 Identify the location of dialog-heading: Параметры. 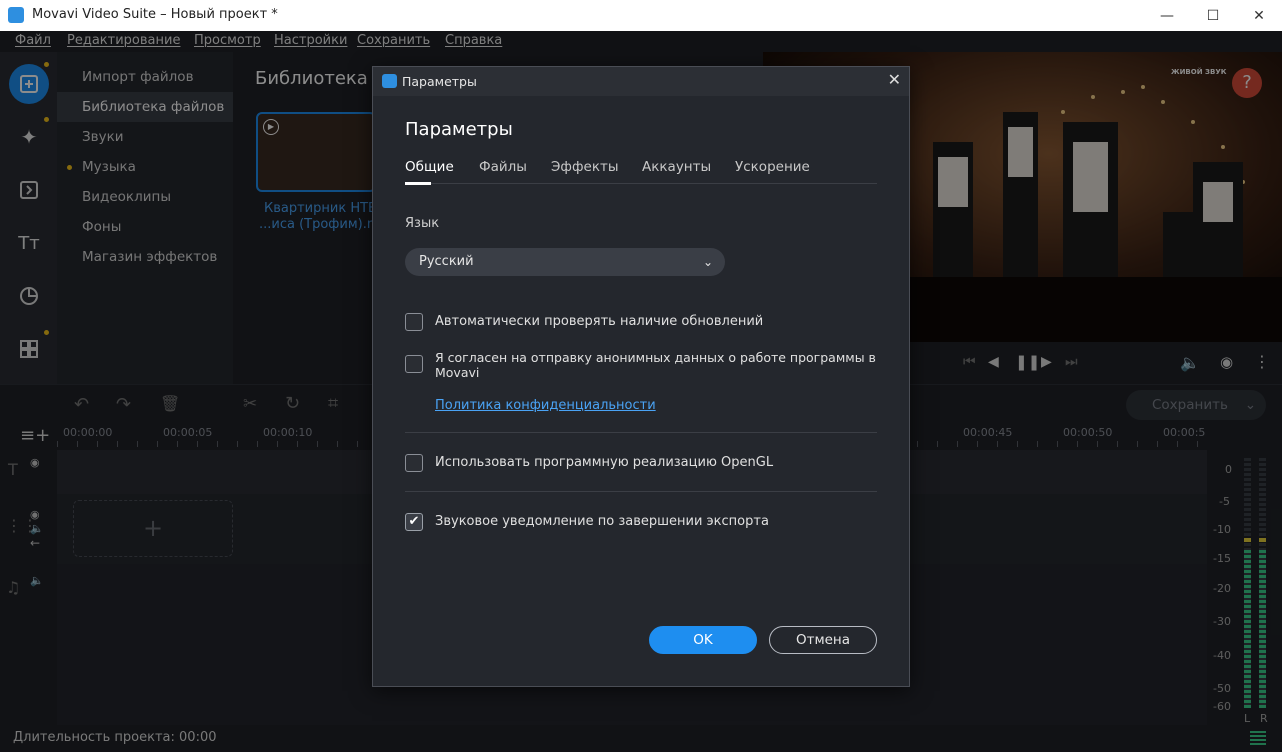
(459, 129).